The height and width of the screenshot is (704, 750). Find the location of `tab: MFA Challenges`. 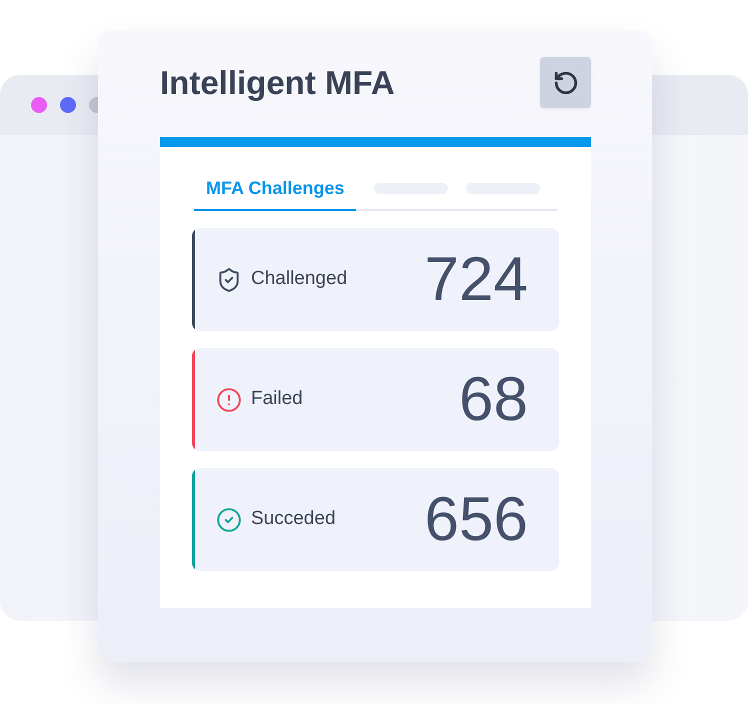

tab: MFA Challenges is located at coordinates (275, 194).